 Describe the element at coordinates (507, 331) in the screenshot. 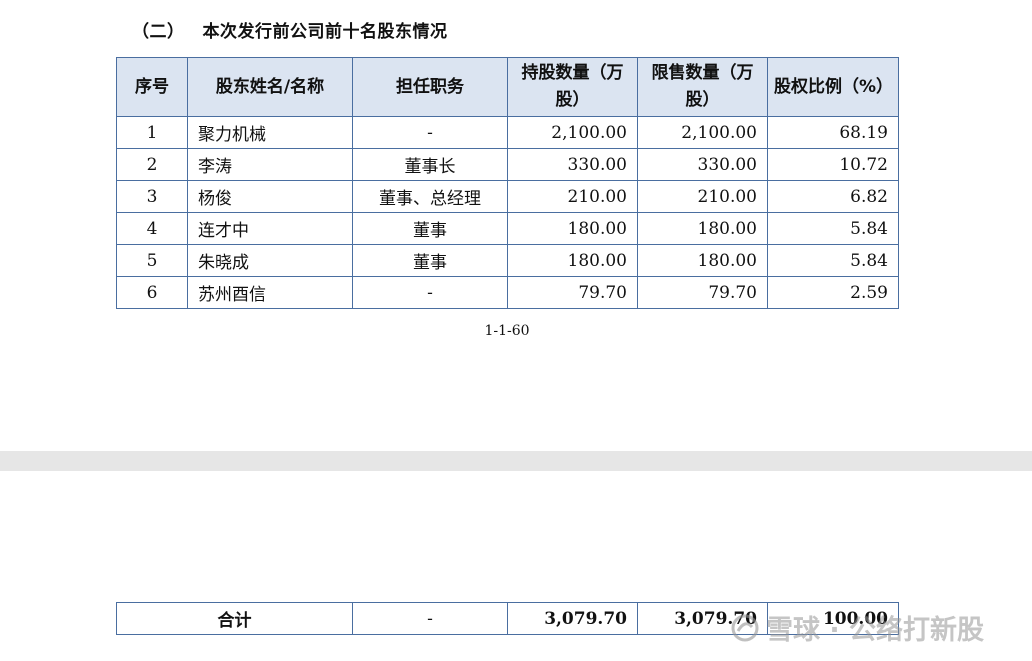

I see `page-number: 1-1-60` at that location.